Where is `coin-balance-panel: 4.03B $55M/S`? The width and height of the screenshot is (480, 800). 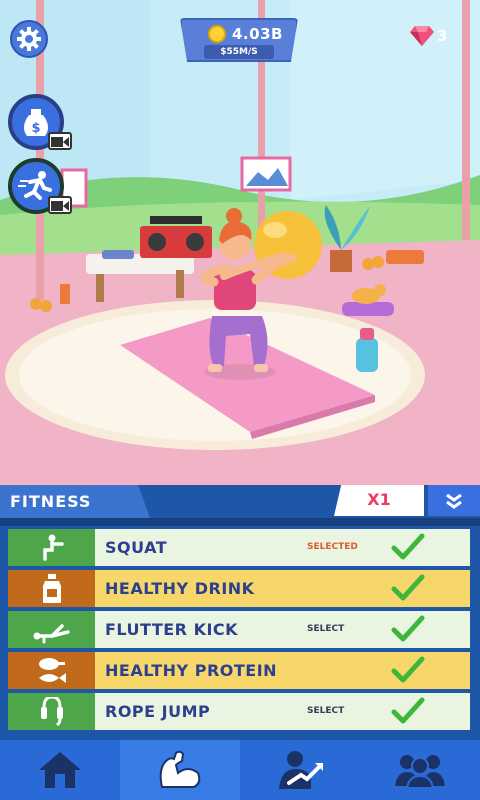
coin-balance-panel: 4.03B $55M/S is located at coordinates (239, 40).